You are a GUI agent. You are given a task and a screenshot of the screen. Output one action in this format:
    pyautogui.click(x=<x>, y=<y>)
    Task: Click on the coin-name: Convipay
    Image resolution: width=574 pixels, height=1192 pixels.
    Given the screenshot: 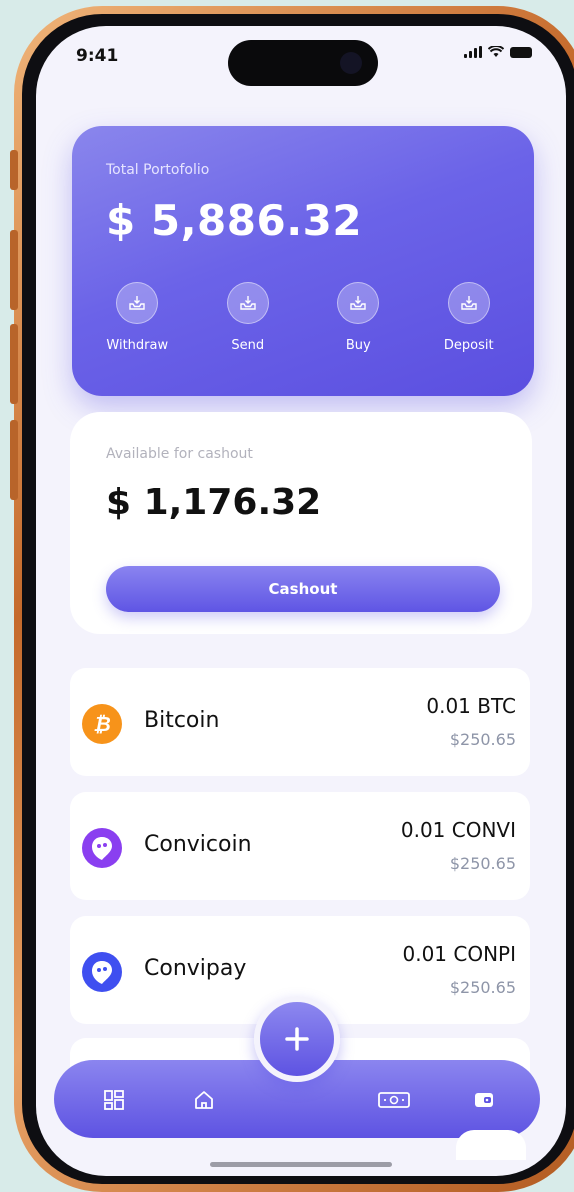 What is the action you would take?
    pyautogui.click(x=195, y=968)
    